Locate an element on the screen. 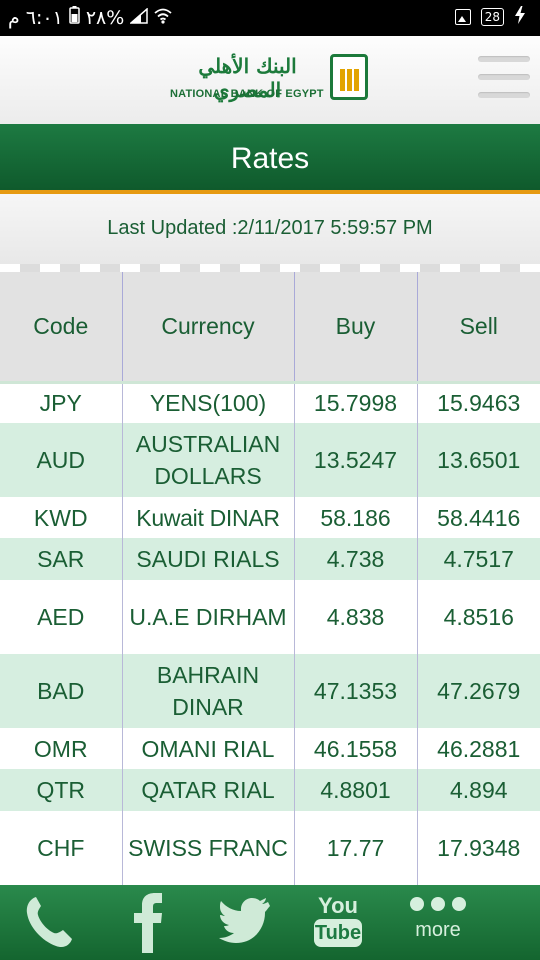  cell-sell: 13.6501 is located at coordinates (478, 460).